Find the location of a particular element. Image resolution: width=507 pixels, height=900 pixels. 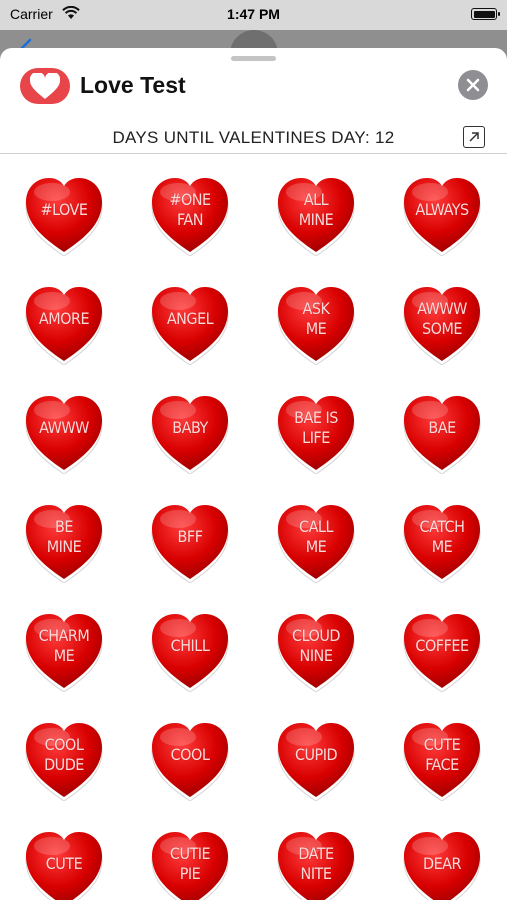

heart-sticker: BABY is located at coordinates (190, 432).